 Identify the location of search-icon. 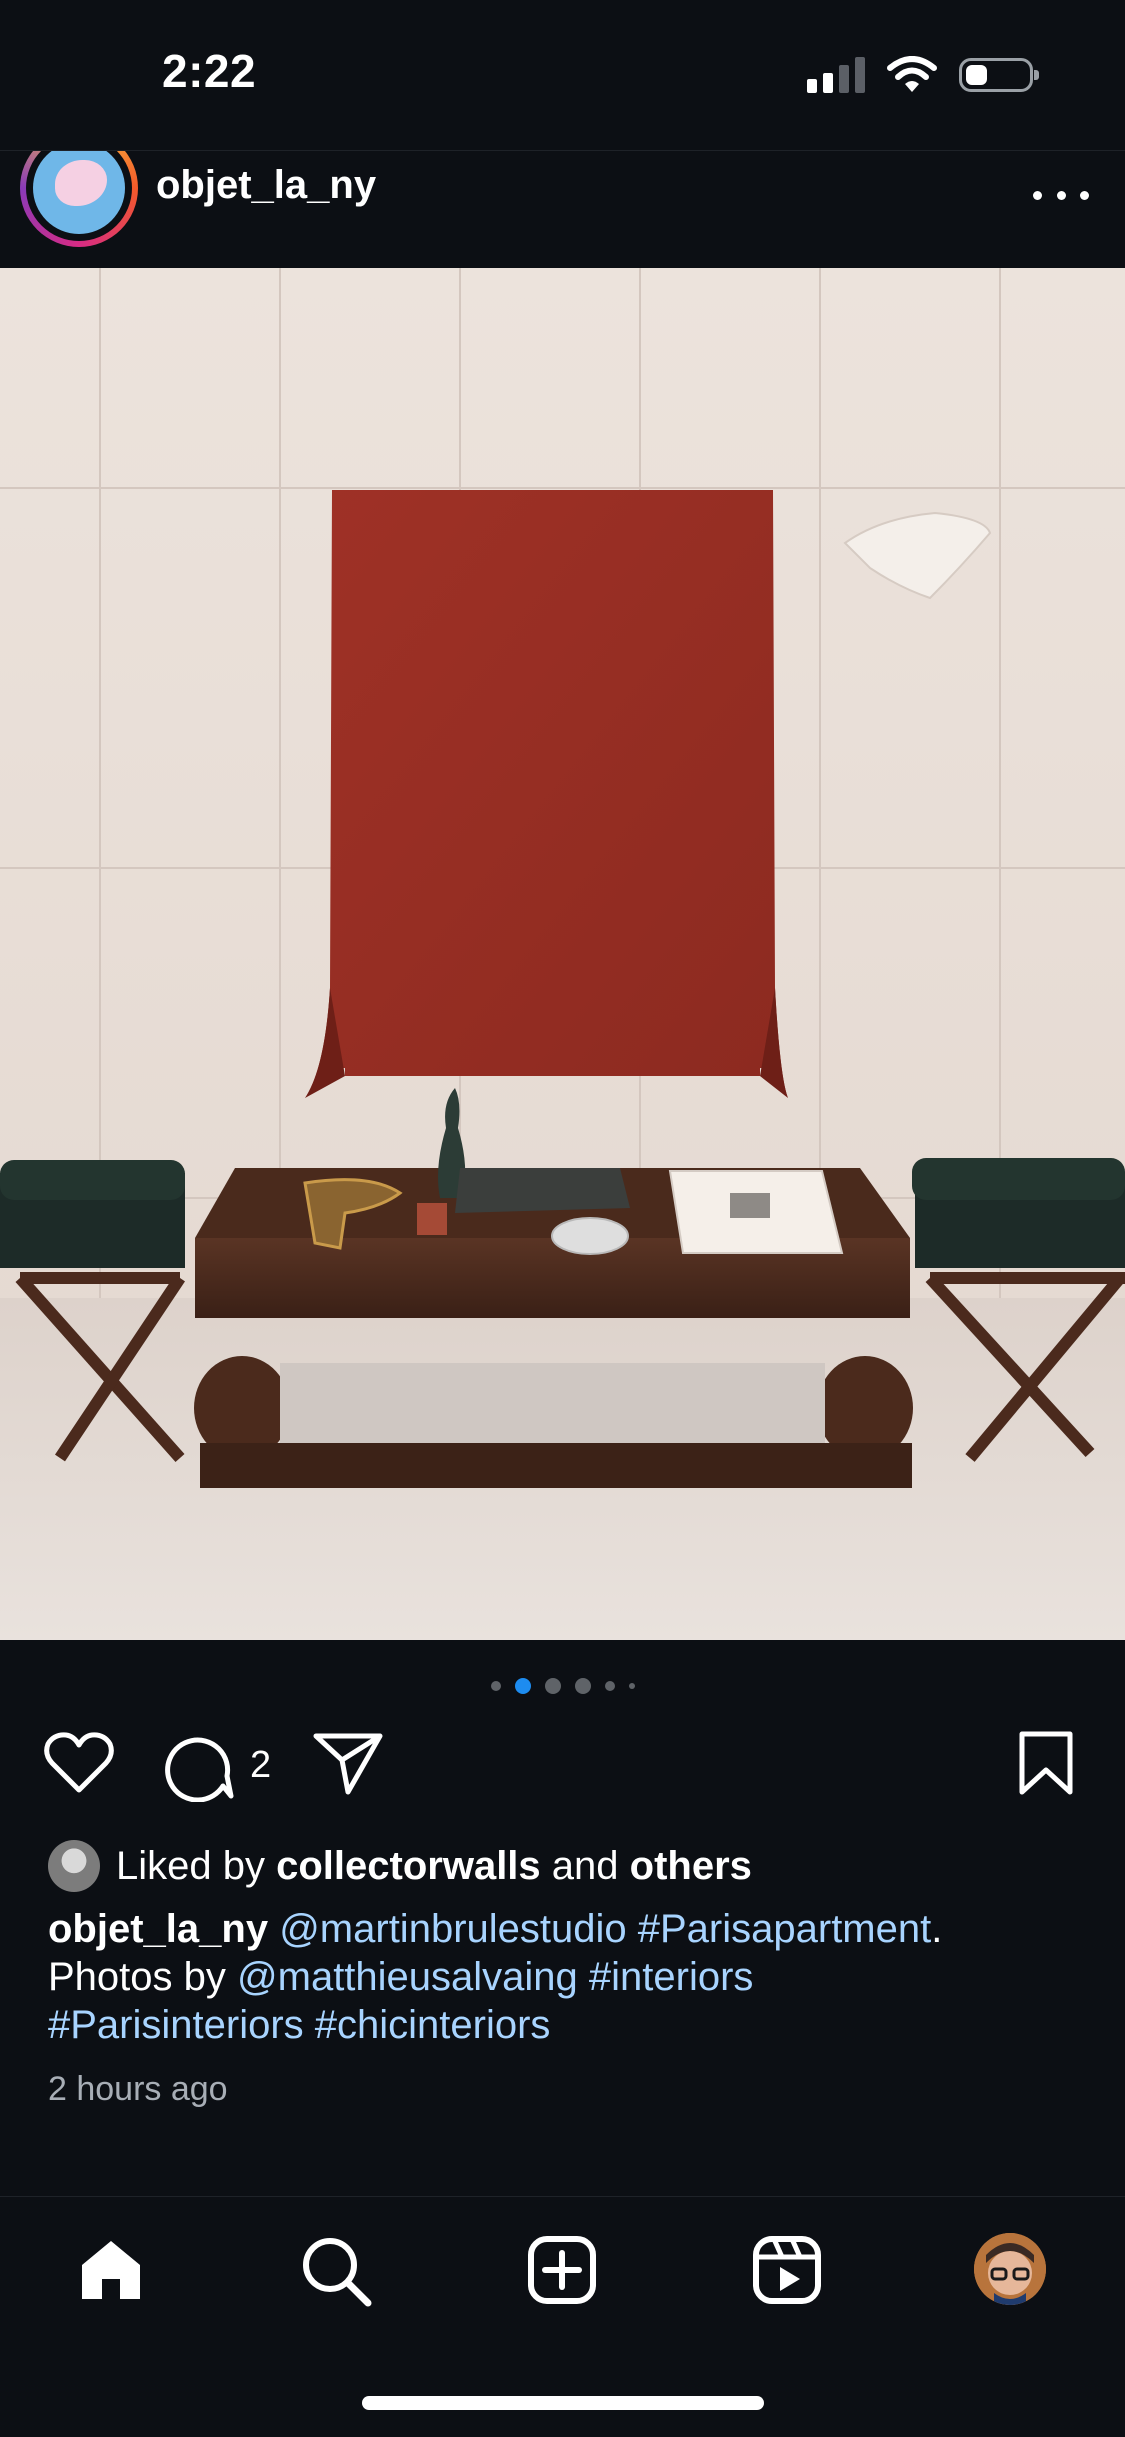
(336, 2271).